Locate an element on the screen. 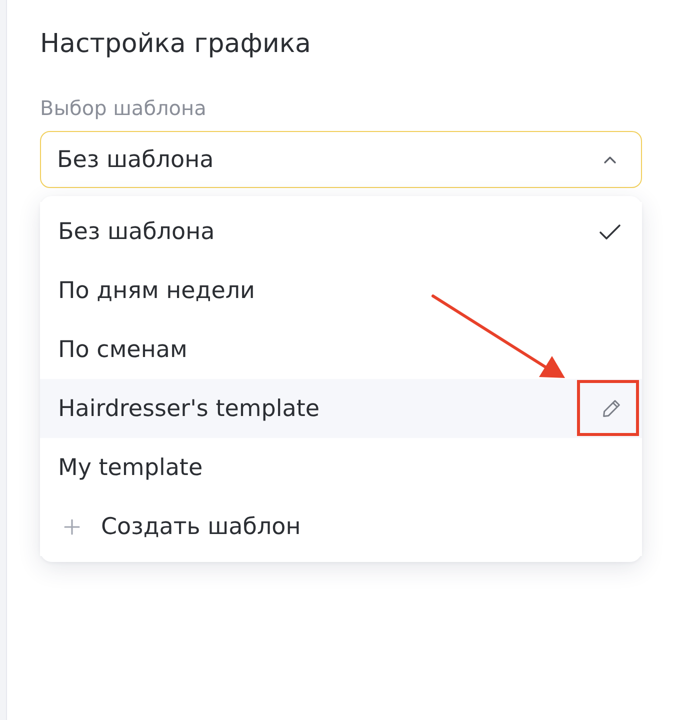  field-label: Выбор шаблона is located at coordinates (124, 108).